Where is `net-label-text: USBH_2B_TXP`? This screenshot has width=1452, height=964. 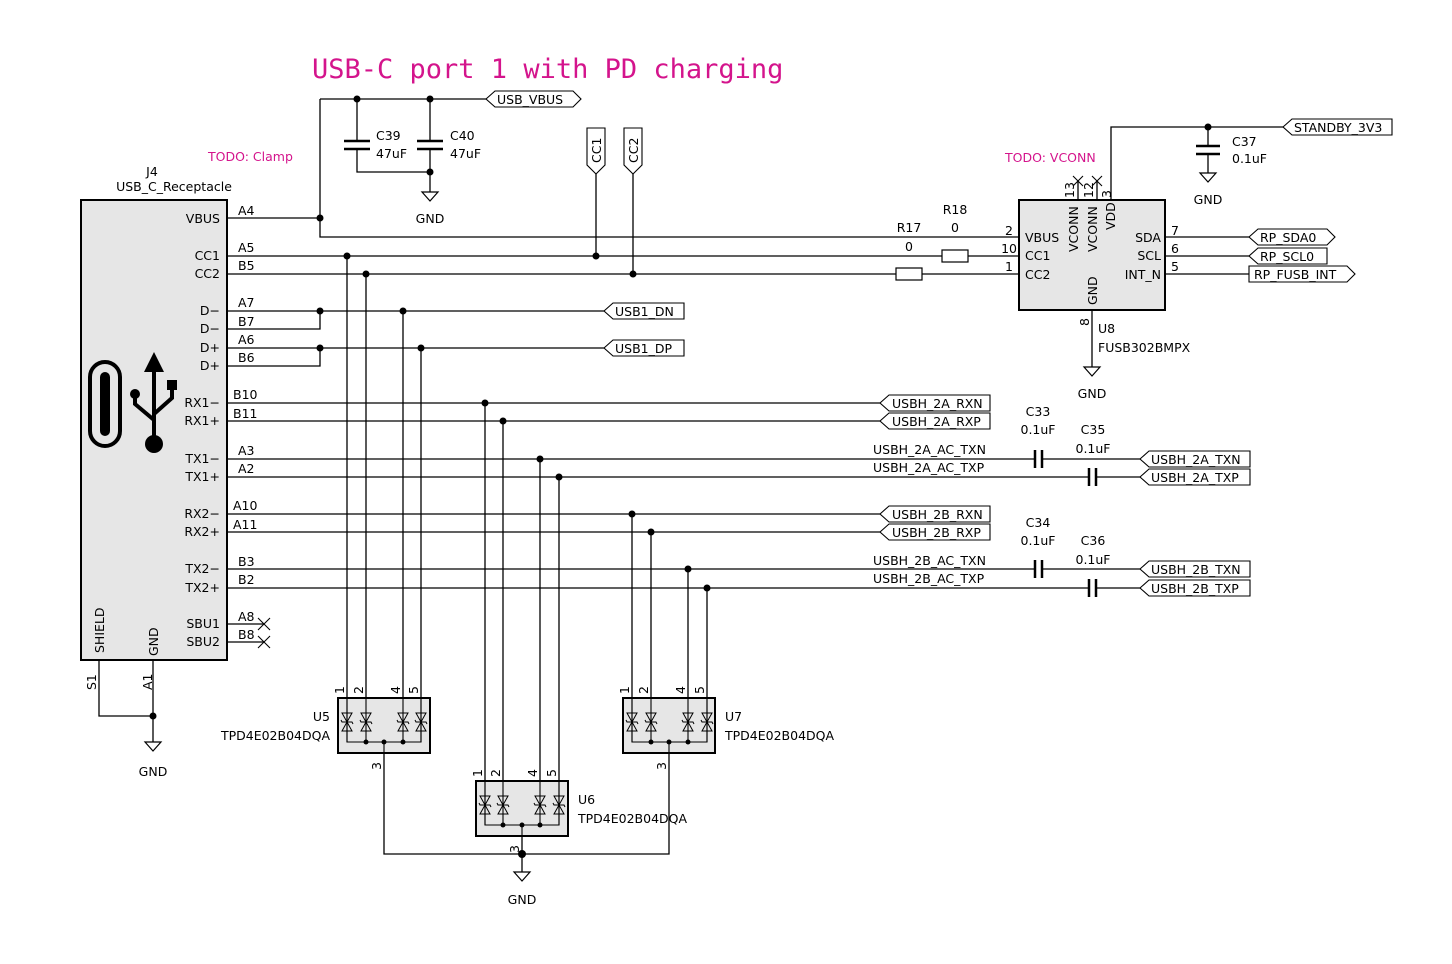
net-label-text: USBH_2B_TXP is located at coordinates (1195, 588).